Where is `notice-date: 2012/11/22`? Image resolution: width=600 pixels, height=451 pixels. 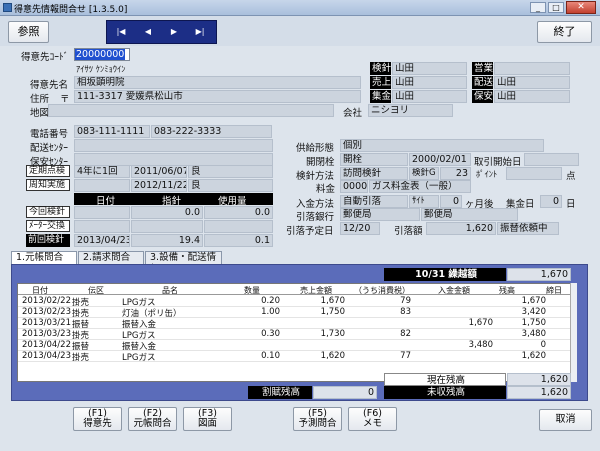 notice-date: 2012/11/22 is located at coordinates (159, 185).